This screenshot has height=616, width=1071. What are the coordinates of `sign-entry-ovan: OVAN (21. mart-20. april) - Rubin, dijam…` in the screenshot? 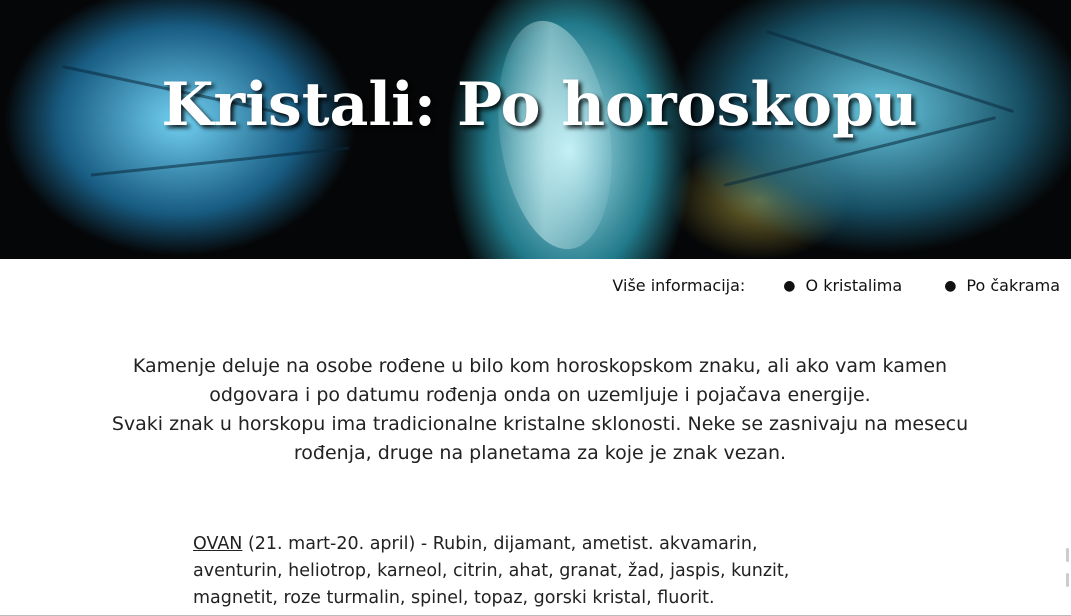 It's located at (518, 571).